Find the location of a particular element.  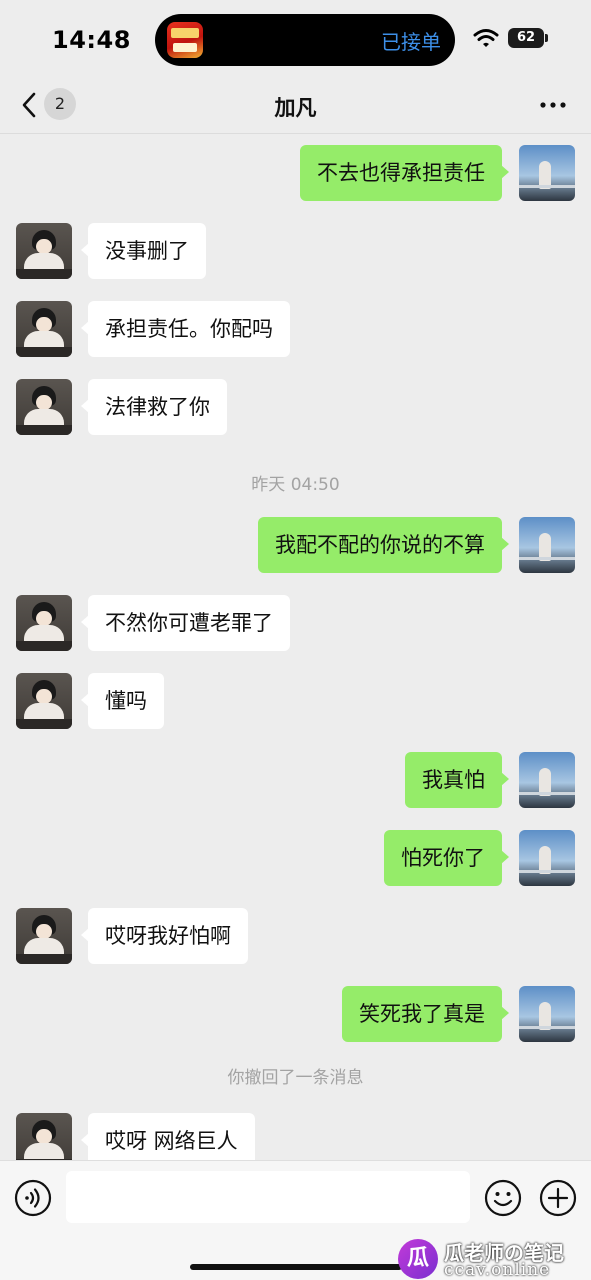

message-bubble-outgoing: 我配不配的你说的不算 is located at coordinates (383, 545).